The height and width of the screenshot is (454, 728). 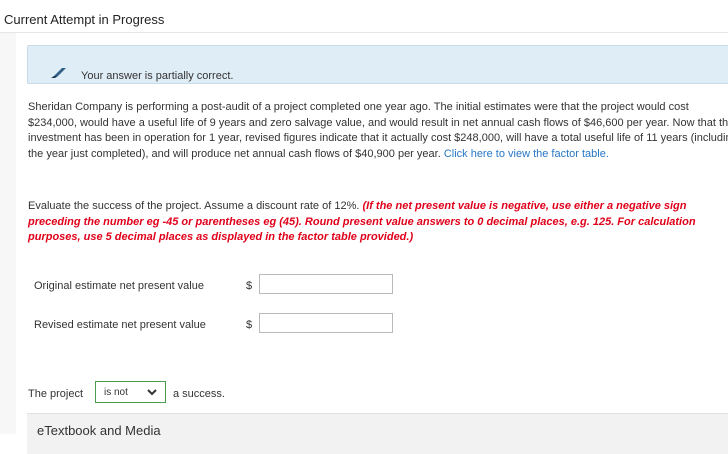 I want to click on etextbook-media-label: eTextbook and Media, so click(x=99, y=430).